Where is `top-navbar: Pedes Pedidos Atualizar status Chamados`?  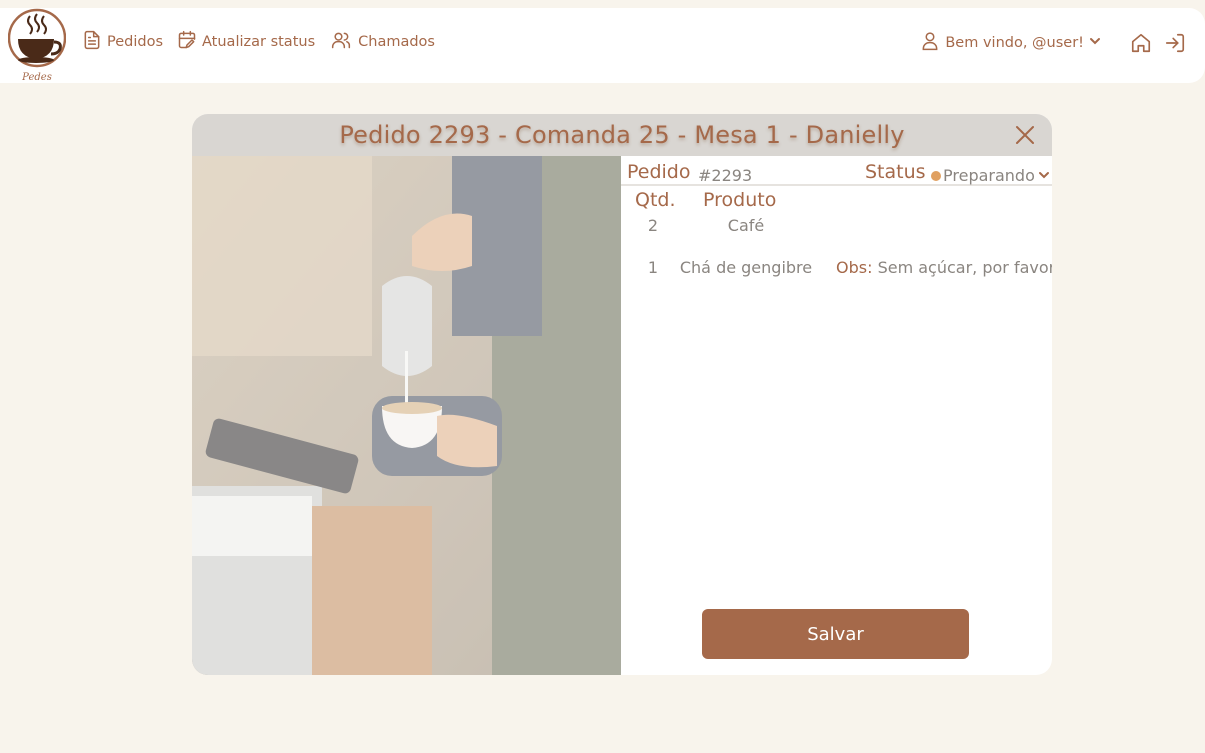
top-navbar: Pedes Pedidos Atualizar status Chamados is located at coordinates (602, 45).